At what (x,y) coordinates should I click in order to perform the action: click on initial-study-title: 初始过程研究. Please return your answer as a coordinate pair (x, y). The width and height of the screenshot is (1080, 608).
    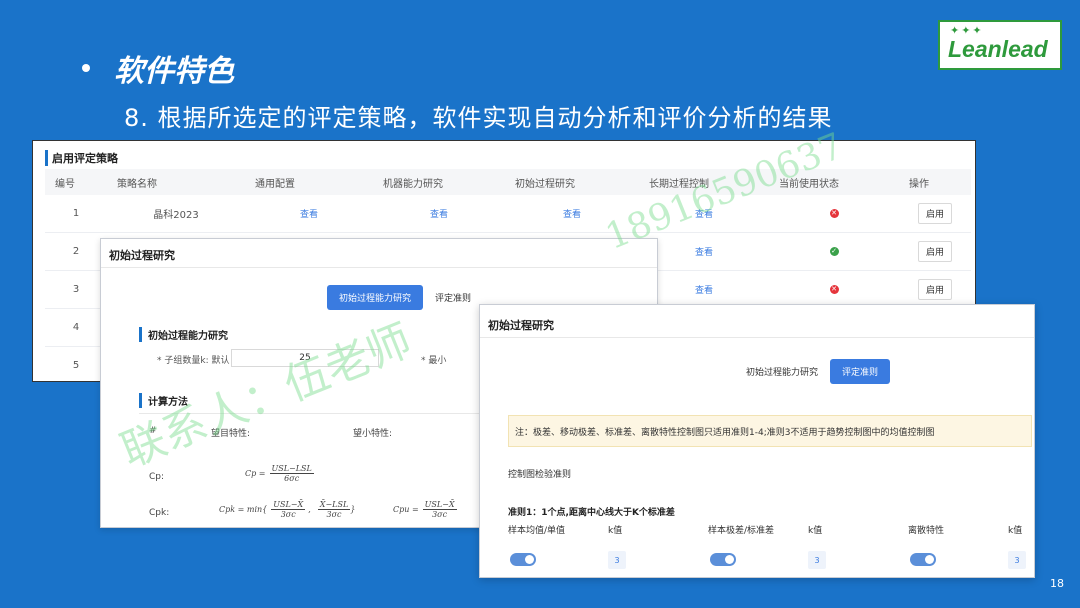
    Looking at the image, I should click on (142, 255).